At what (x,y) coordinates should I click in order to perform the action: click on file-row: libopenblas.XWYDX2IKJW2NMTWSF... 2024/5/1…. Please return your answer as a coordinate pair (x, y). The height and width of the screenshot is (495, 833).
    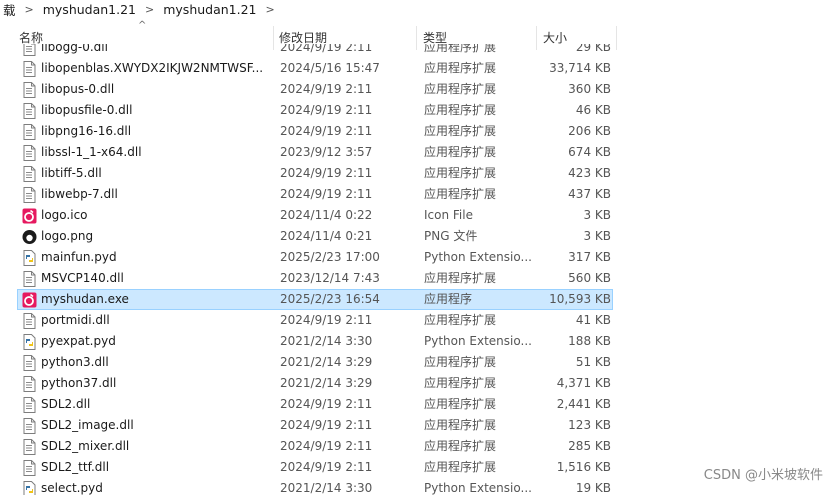
    Looking at the image, I should click on (315, 68).